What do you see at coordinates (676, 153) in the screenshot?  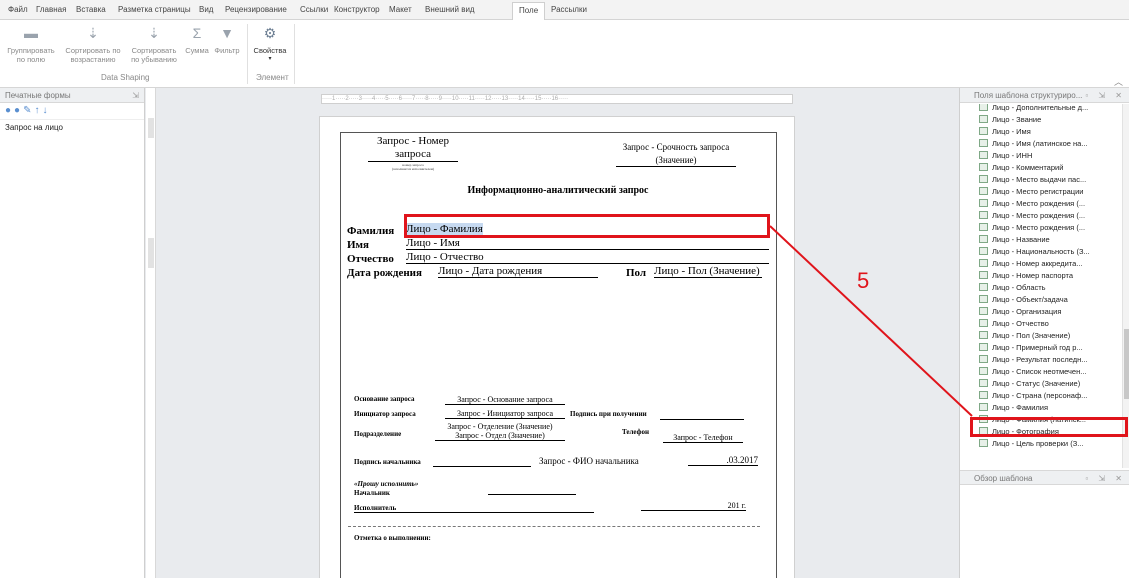 I see `request-urgency: Запрос - Срочность запроса (Значение)` at bounding box center [676, 153].